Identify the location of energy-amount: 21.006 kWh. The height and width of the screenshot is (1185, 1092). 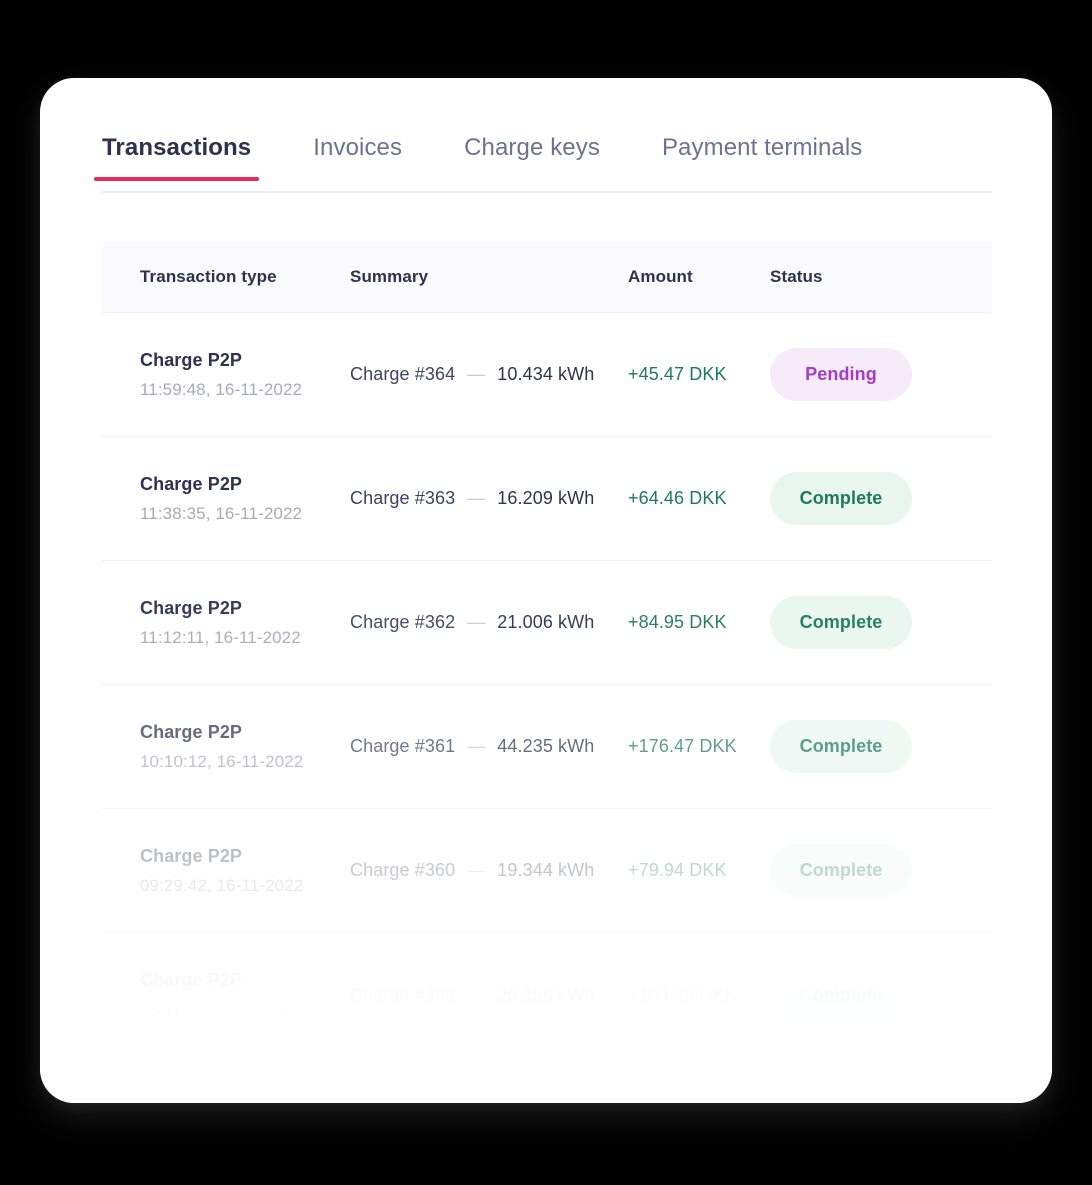
(546, 622).